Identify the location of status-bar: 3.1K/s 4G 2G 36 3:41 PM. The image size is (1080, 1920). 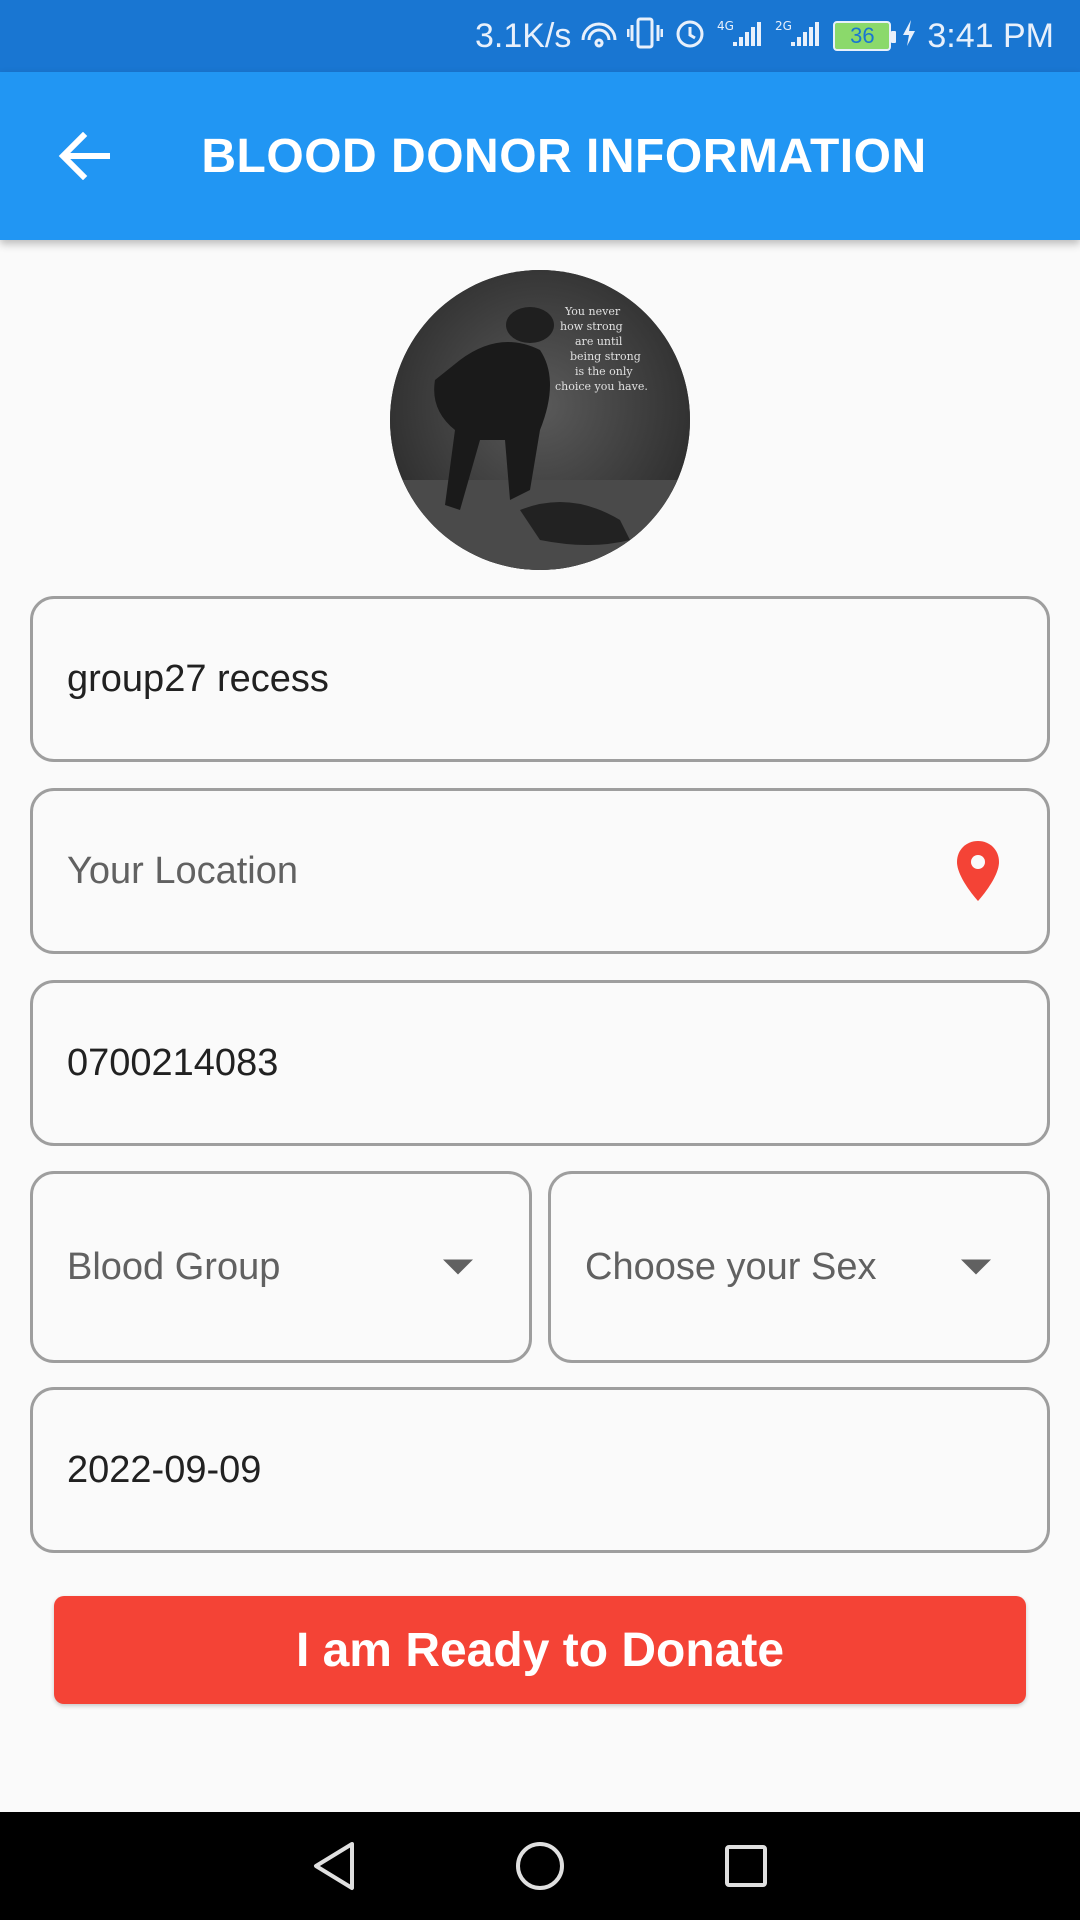
(540, 36).